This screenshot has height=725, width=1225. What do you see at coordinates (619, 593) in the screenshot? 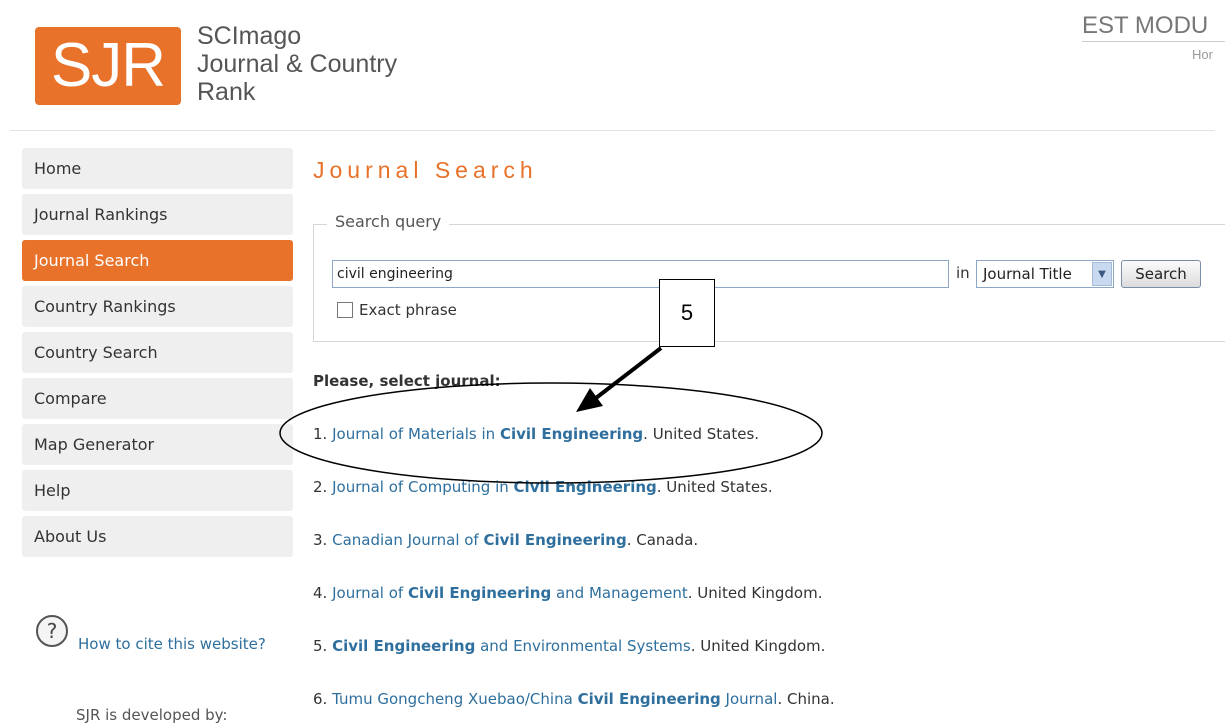
I see `journal-link-text: and Management` at bounding box center [619, 593].